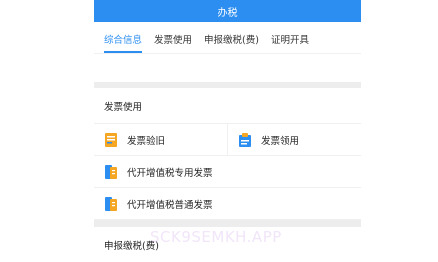 This screenshot has height=262, width=438. What do you see at coordinates (280, 141) in the screenshot?
I see `invoice-receive-label: 发票领用` at bounding box center [280, 141].